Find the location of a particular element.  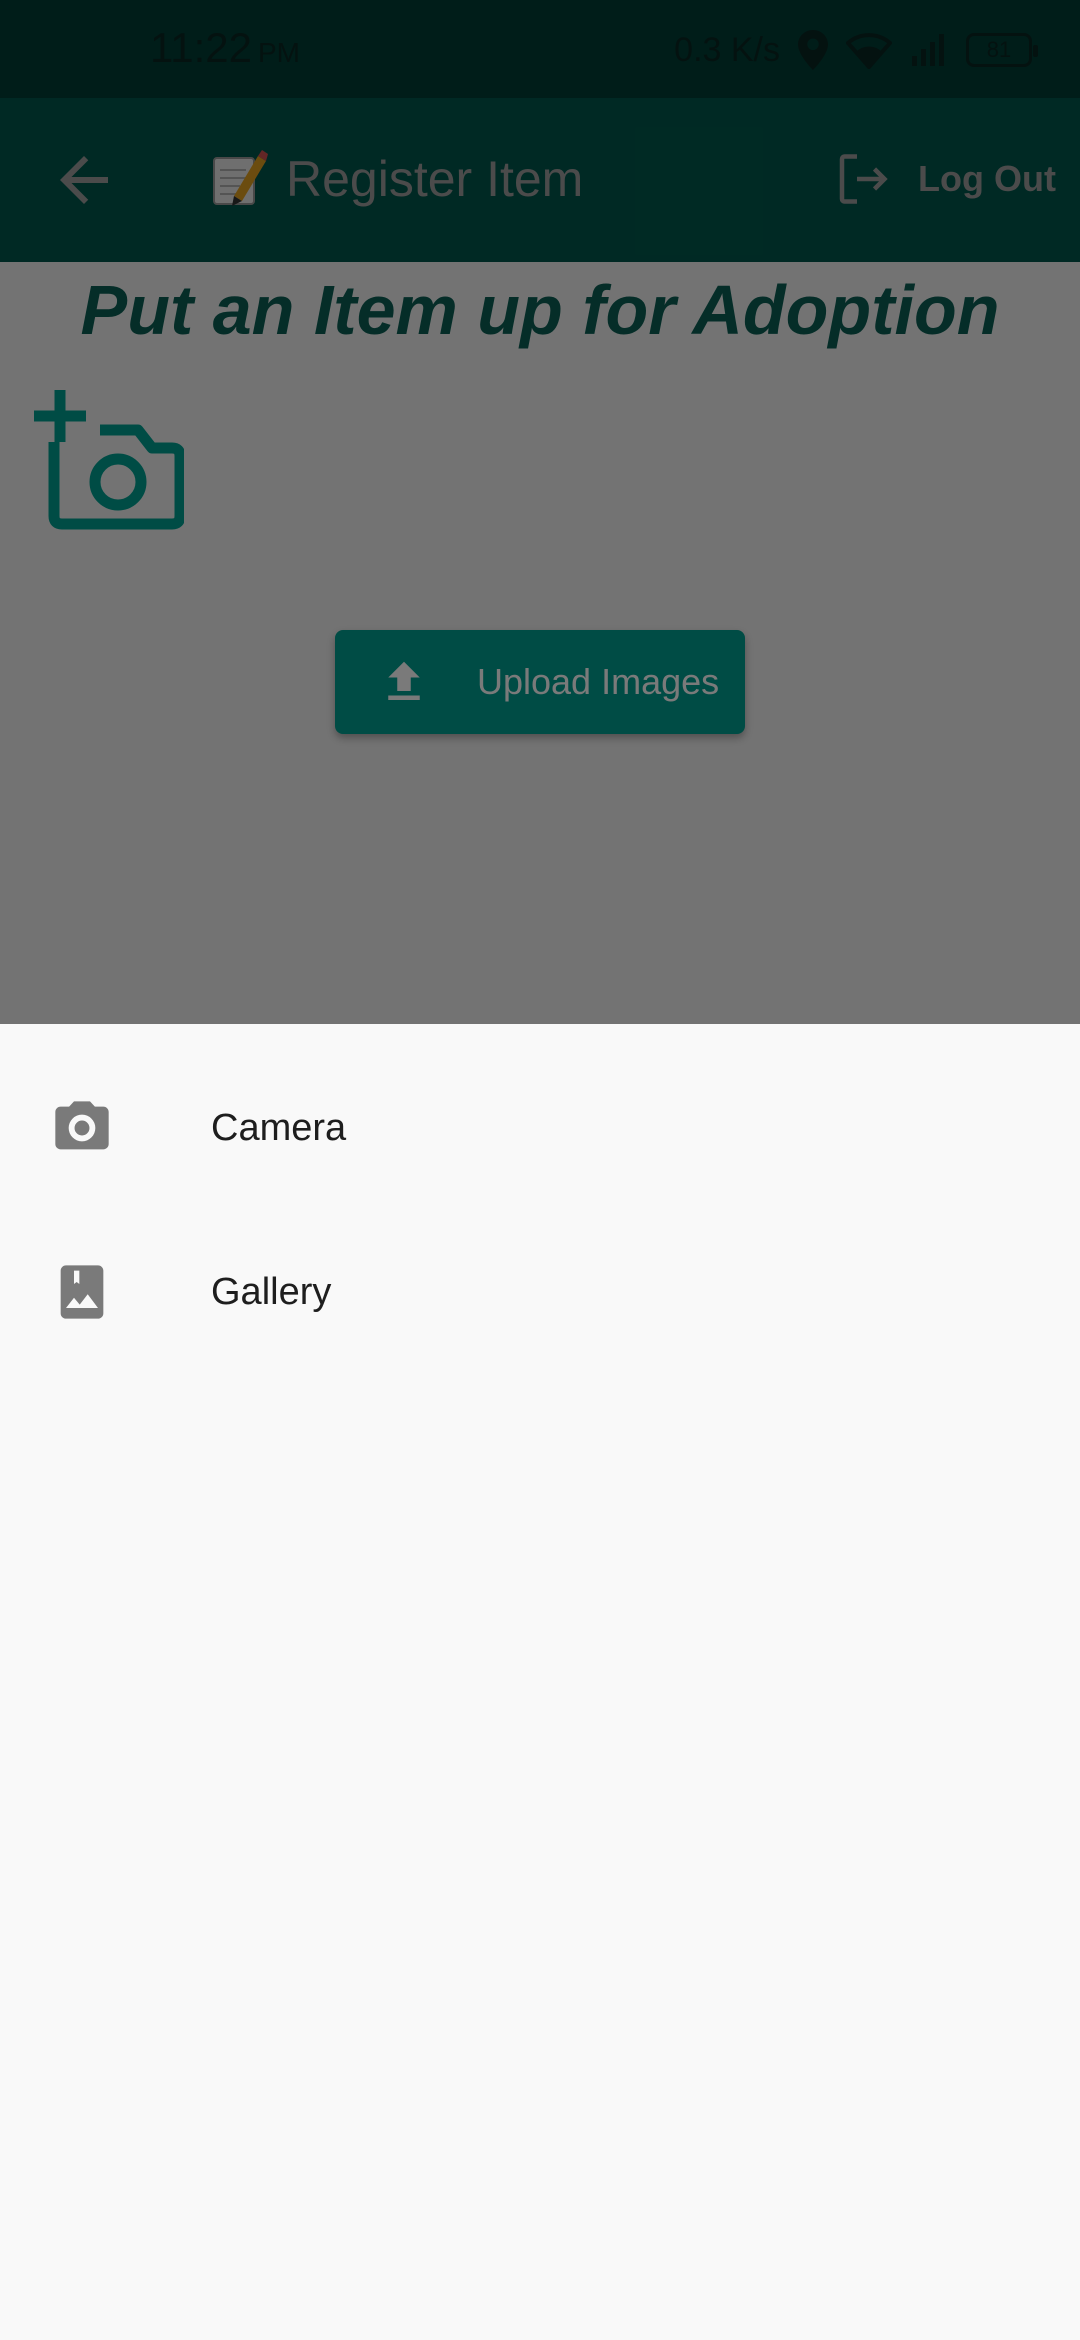

wifi-icon is located at coordinates (869, 51).